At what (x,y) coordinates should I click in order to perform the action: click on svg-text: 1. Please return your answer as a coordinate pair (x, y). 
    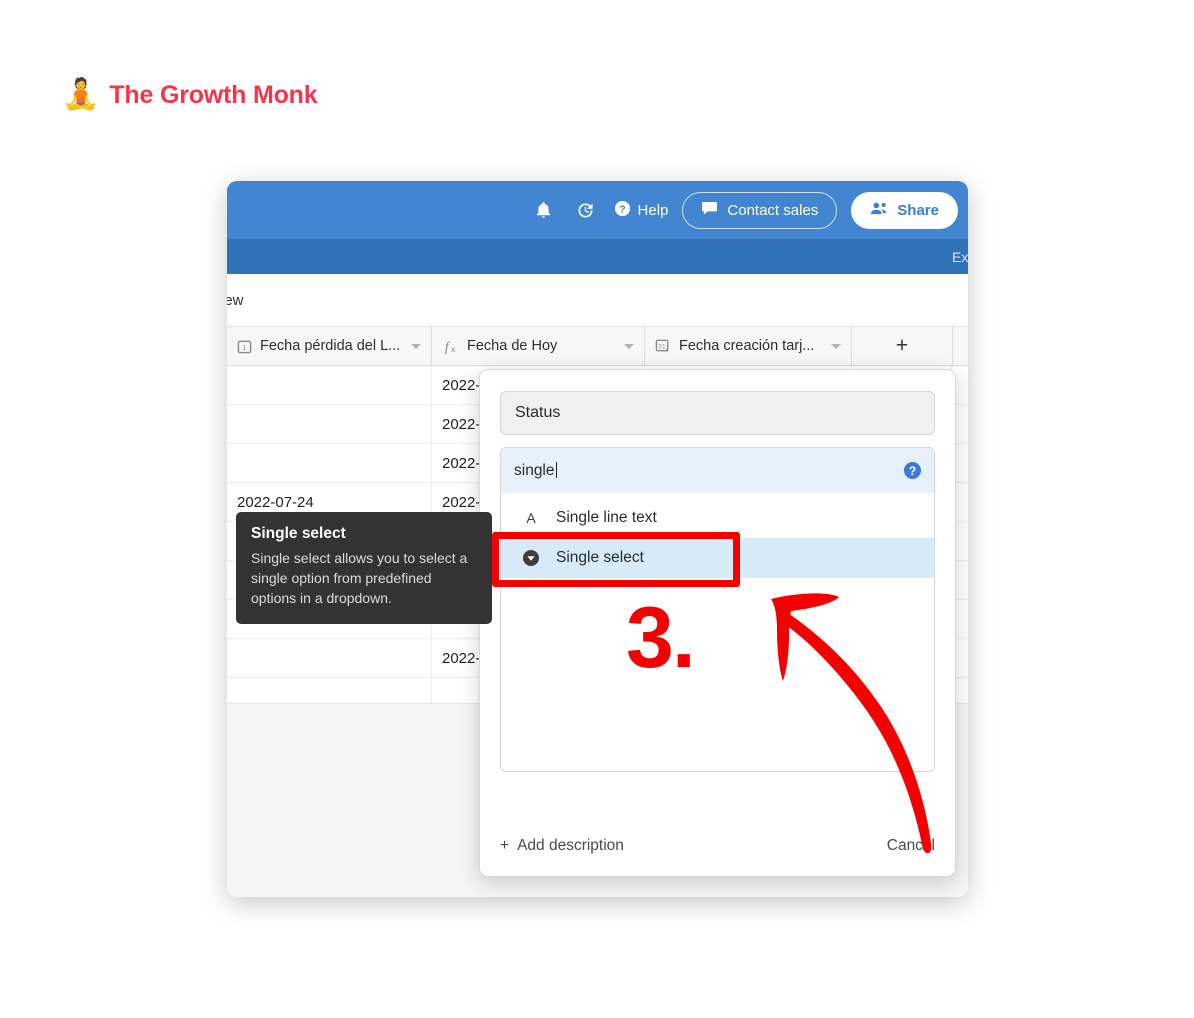
    Looking at the image, I should click on (245, 347).